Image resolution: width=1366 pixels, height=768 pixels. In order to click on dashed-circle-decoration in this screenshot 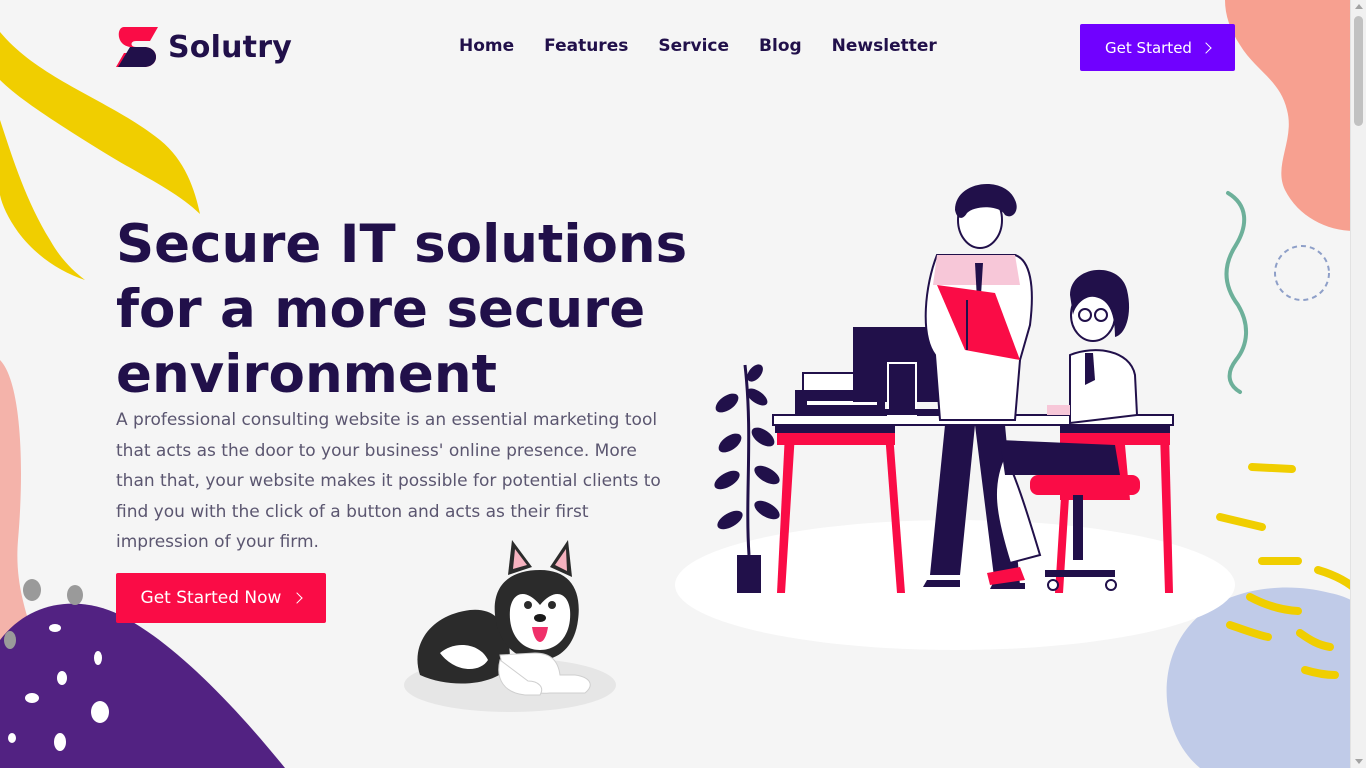, I will do `click(1302, 273)`.